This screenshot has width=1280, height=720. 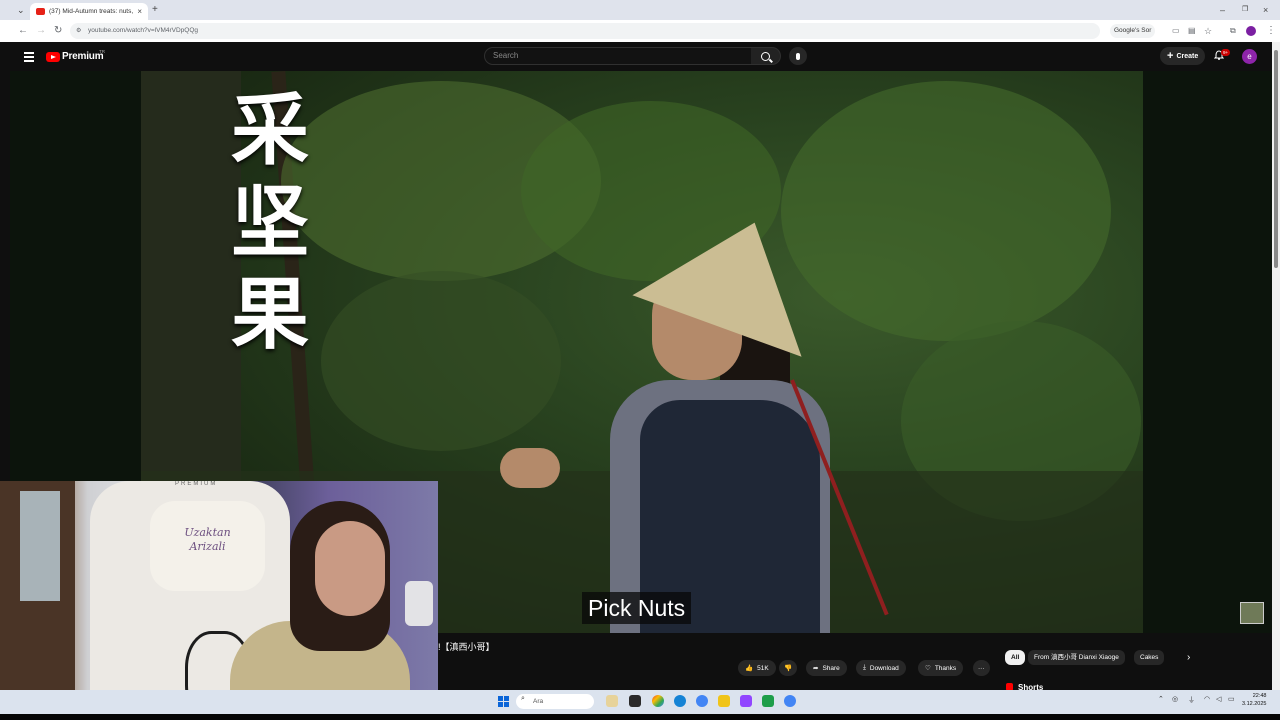 What do you see at coordinates (637, 608) in the screenshot?
I see `subtitle-caption: Pick Nuts` at bounding box center [637, 608].